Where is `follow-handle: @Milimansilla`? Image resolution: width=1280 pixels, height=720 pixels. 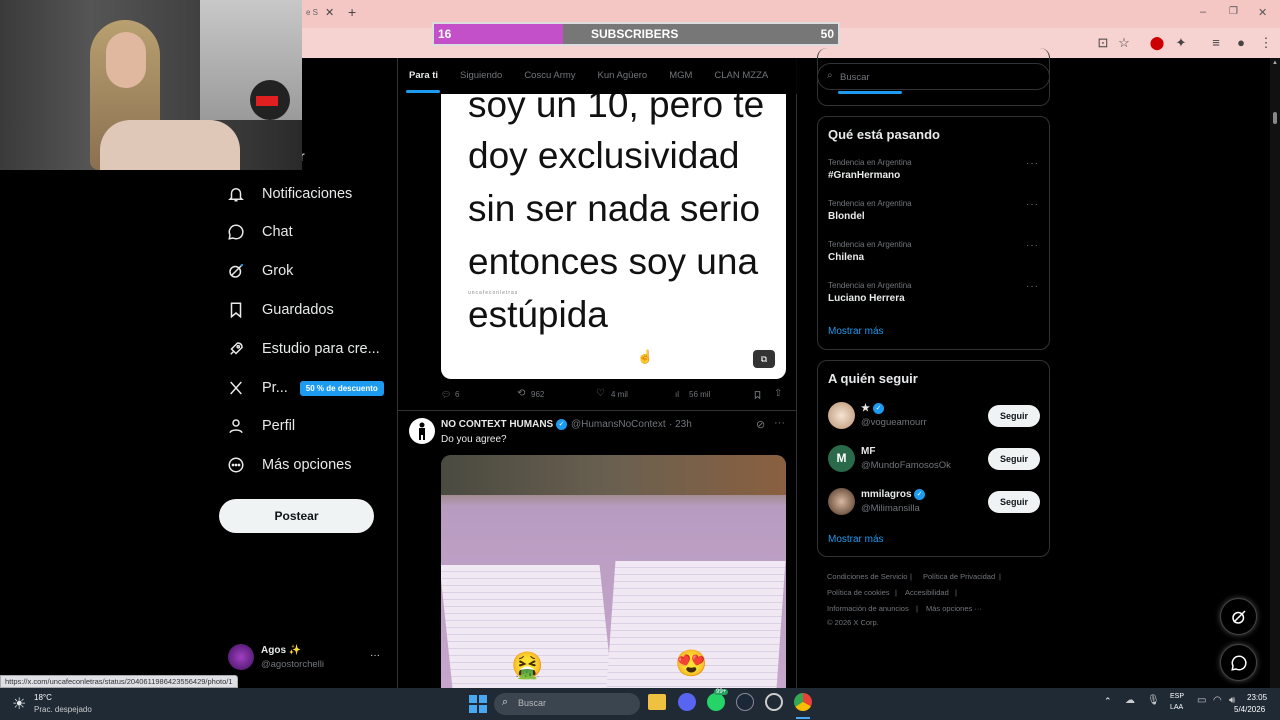
follow-handle: @Milimansilla is located at coordinates (890, 508).